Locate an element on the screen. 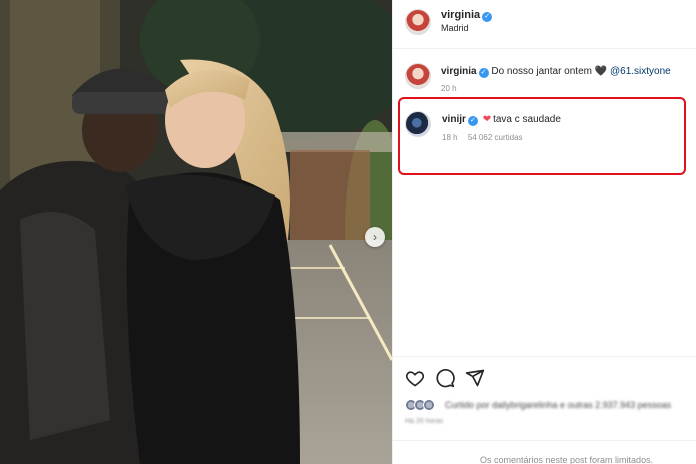 This screenshot has height=464, width=696. comment-icon is located at coordinates (445, 378).